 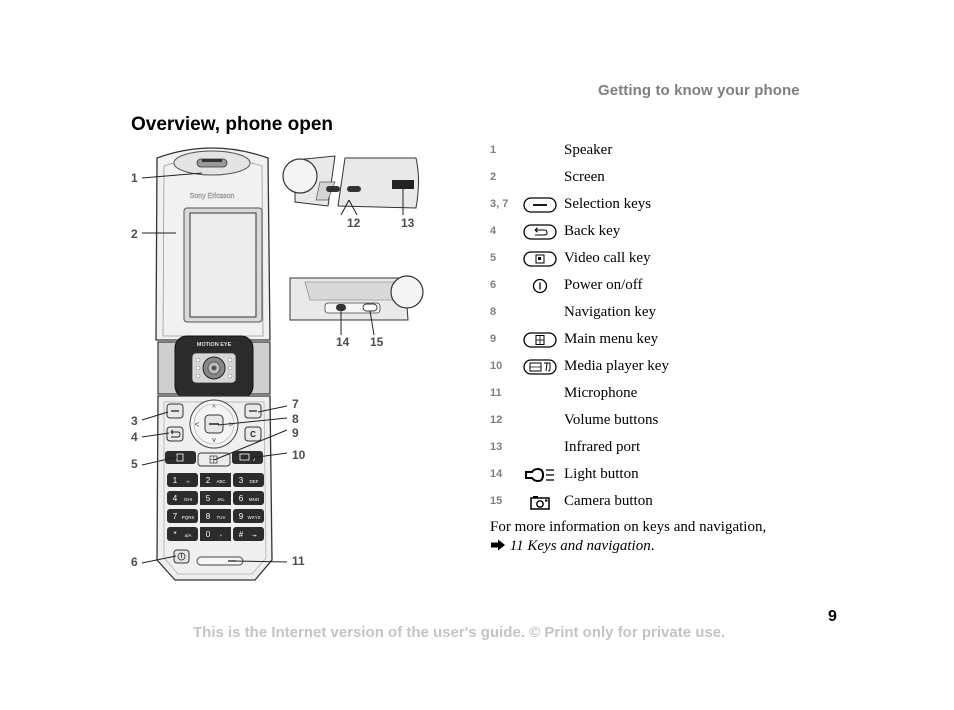 What do you see at coordinates (670, 422) in the screenshot?
I see `key-list-item: 12 Volume buttons` at bounding box center [670, 422].